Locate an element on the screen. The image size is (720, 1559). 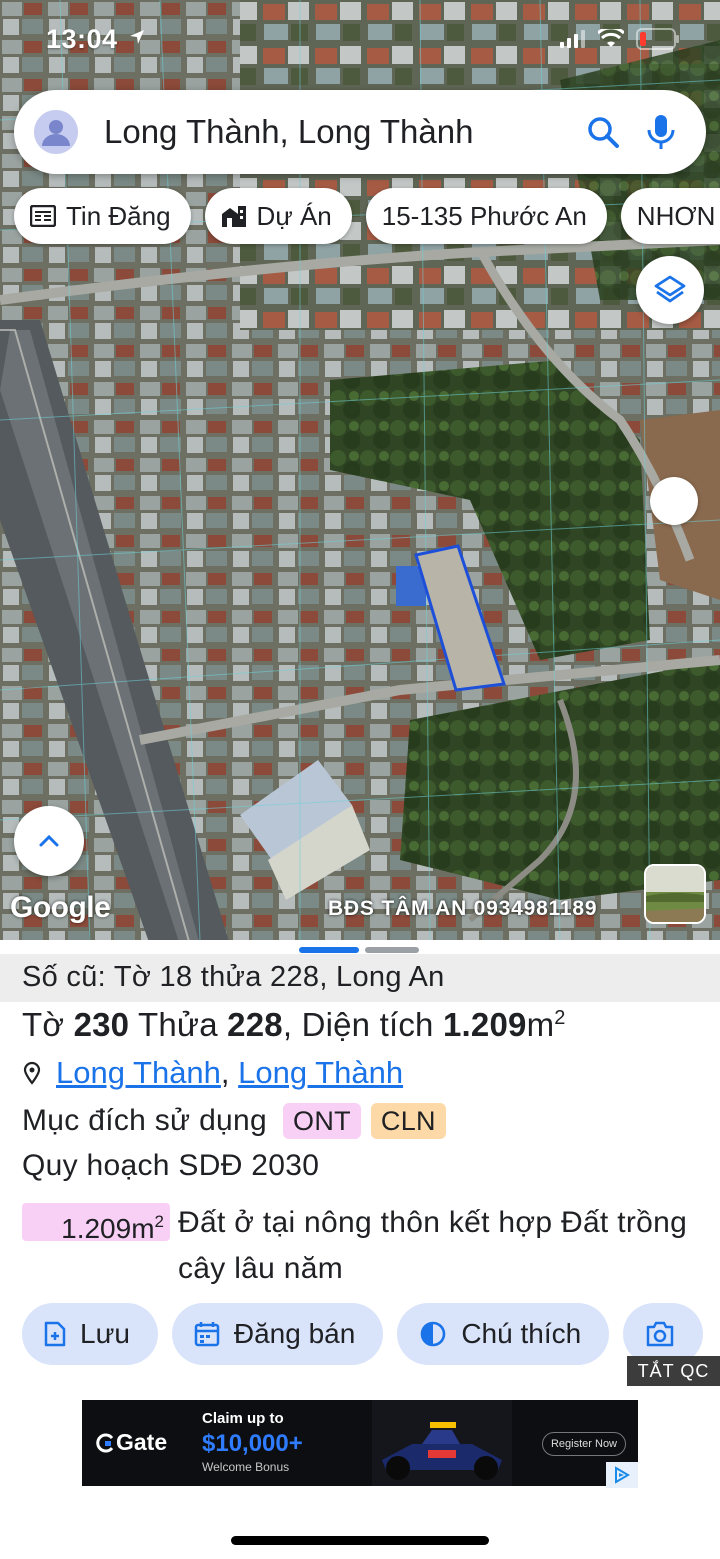
ad-amount: $10,000+ is located at coordinates (252, 1443).